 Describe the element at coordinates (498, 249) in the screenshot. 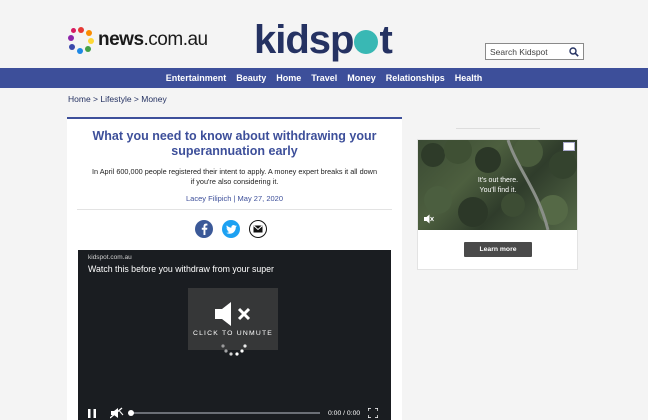

I see `learn-more-button: Learn more` at that location.